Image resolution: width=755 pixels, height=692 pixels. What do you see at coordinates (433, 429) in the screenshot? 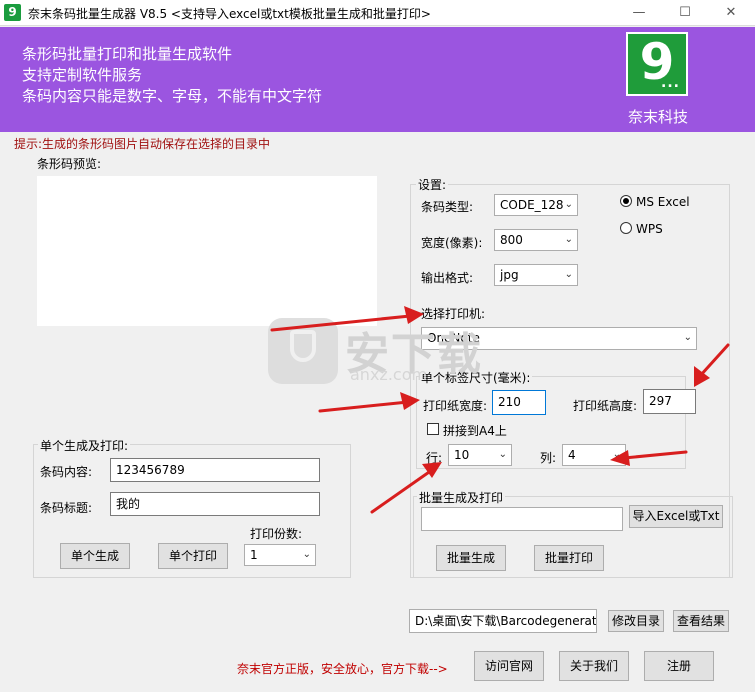
I see `a4-checkbox` at bounding box center [433, 429].